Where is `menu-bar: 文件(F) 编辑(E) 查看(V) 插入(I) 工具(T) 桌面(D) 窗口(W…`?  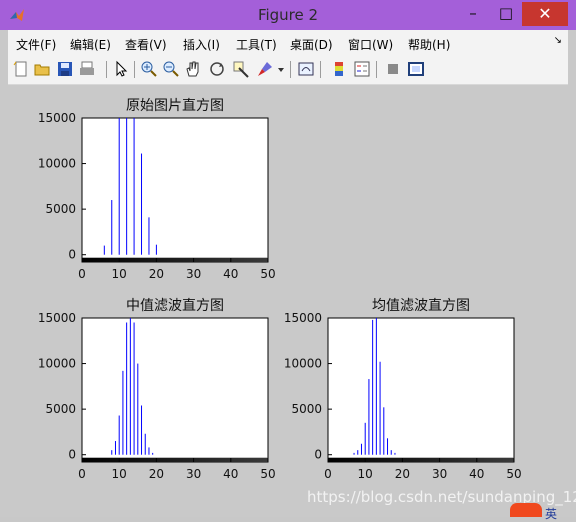
menu-bar: 文件(F) 编辑(E) 查看(V) 插入(I) 工具(T) 桌面(D) 窗口(W… is located at coordinates (288, 43).